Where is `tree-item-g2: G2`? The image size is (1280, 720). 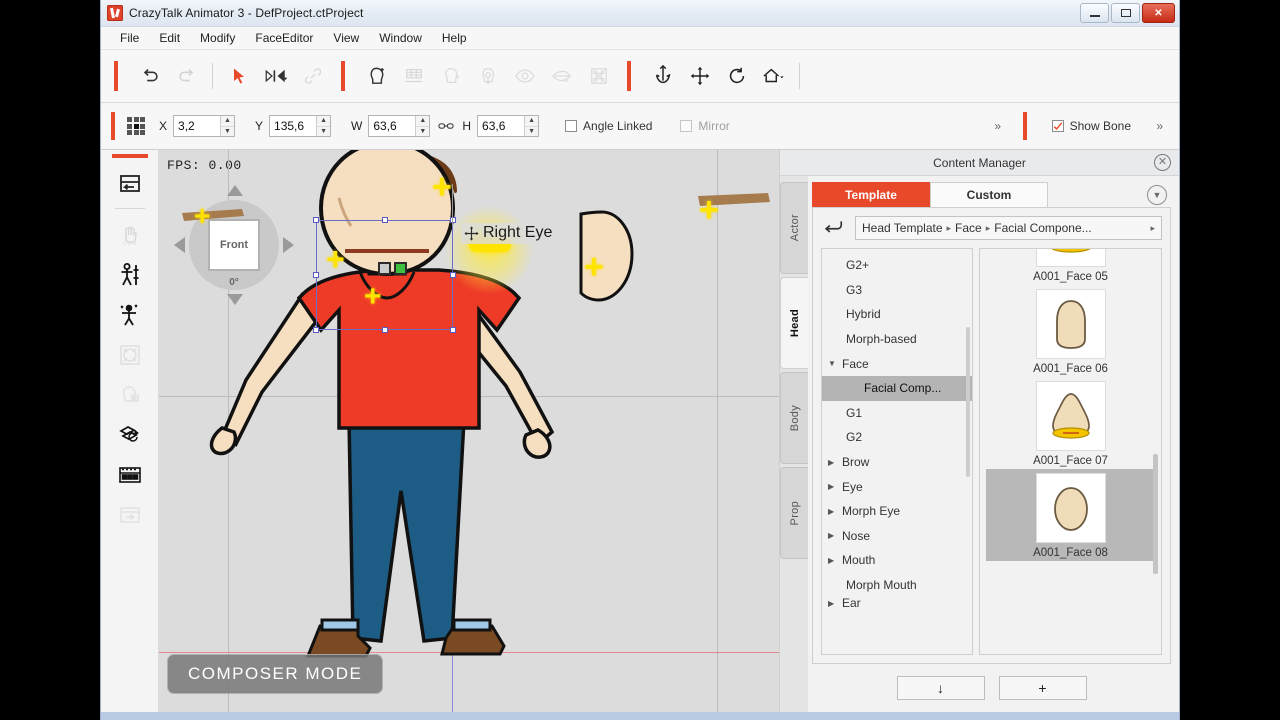
tree-item-g2: G2 is located at coordinates (897, 437).